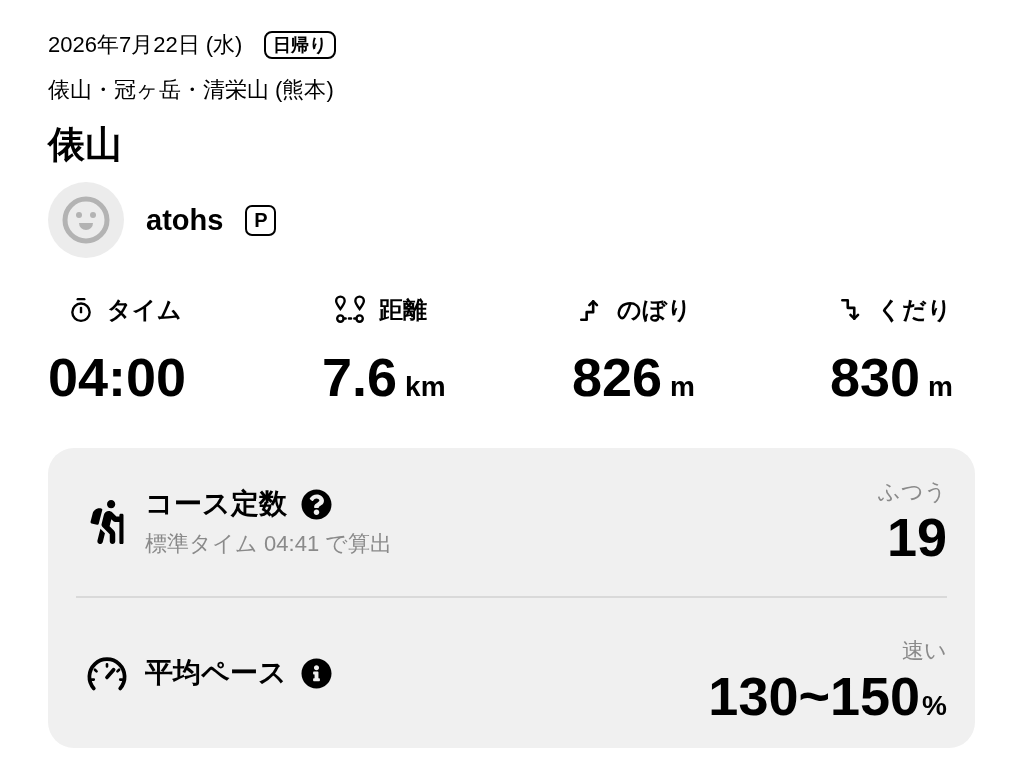 This screenshot has width=1024, height=773. What do you see at coordinates (144, 310) in the screenshot?
I see `stat-label: タイム` at bounding box center [144, 310].